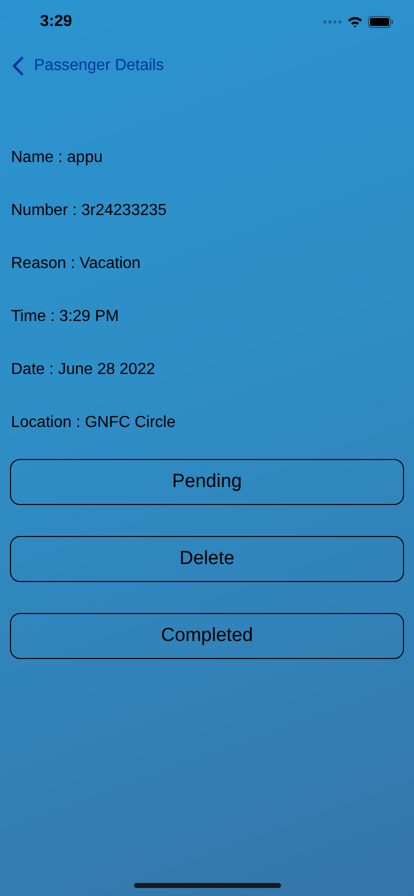 The width and height of the screenshot is (414, 896). I want to click on detail-text: Date : June 28 2022, so click(83, 370).